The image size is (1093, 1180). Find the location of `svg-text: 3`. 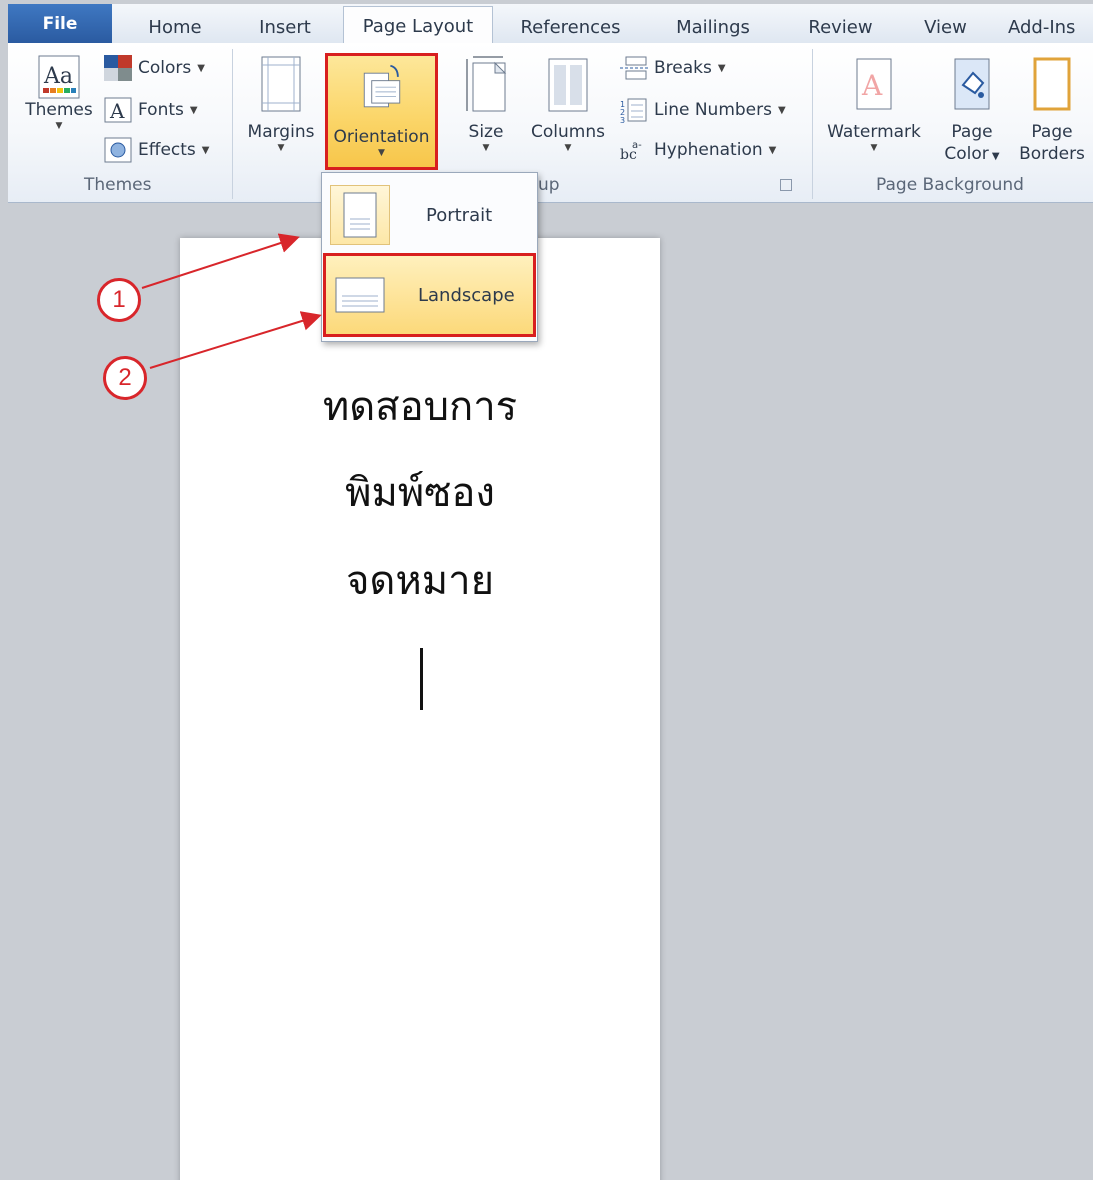

svg-text: 3 is located at coordinates (622, 119).